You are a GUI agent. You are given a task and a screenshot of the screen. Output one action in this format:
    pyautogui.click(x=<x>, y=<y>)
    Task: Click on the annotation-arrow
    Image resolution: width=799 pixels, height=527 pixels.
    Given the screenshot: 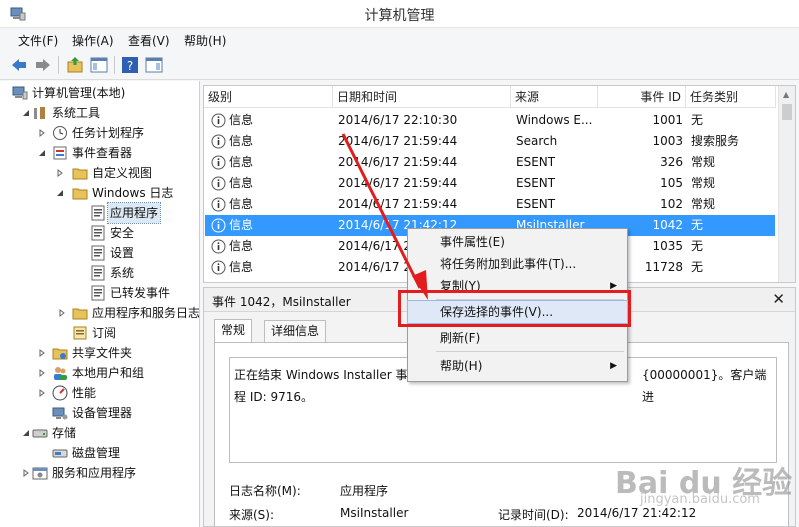 What is the action you would take?
    pyautogui.click(x=384, y=216)
    